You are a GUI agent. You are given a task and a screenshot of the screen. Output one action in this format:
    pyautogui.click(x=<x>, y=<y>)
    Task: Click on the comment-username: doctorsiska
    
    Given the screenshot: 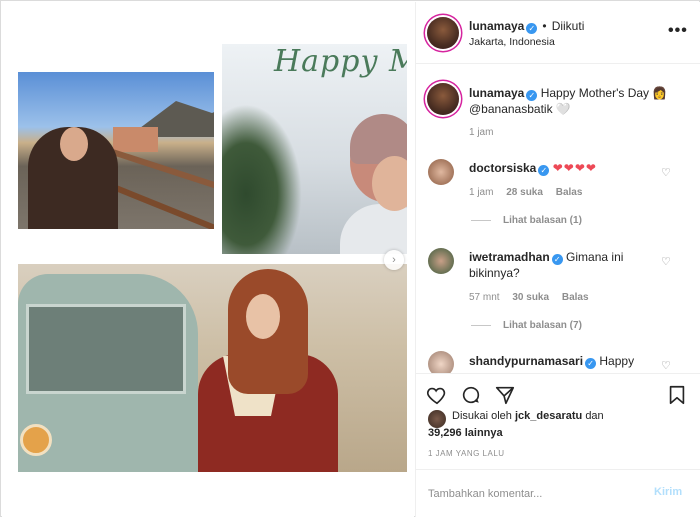 What is the action you would take?
    pyautogui.click(x=502, y=168)
    